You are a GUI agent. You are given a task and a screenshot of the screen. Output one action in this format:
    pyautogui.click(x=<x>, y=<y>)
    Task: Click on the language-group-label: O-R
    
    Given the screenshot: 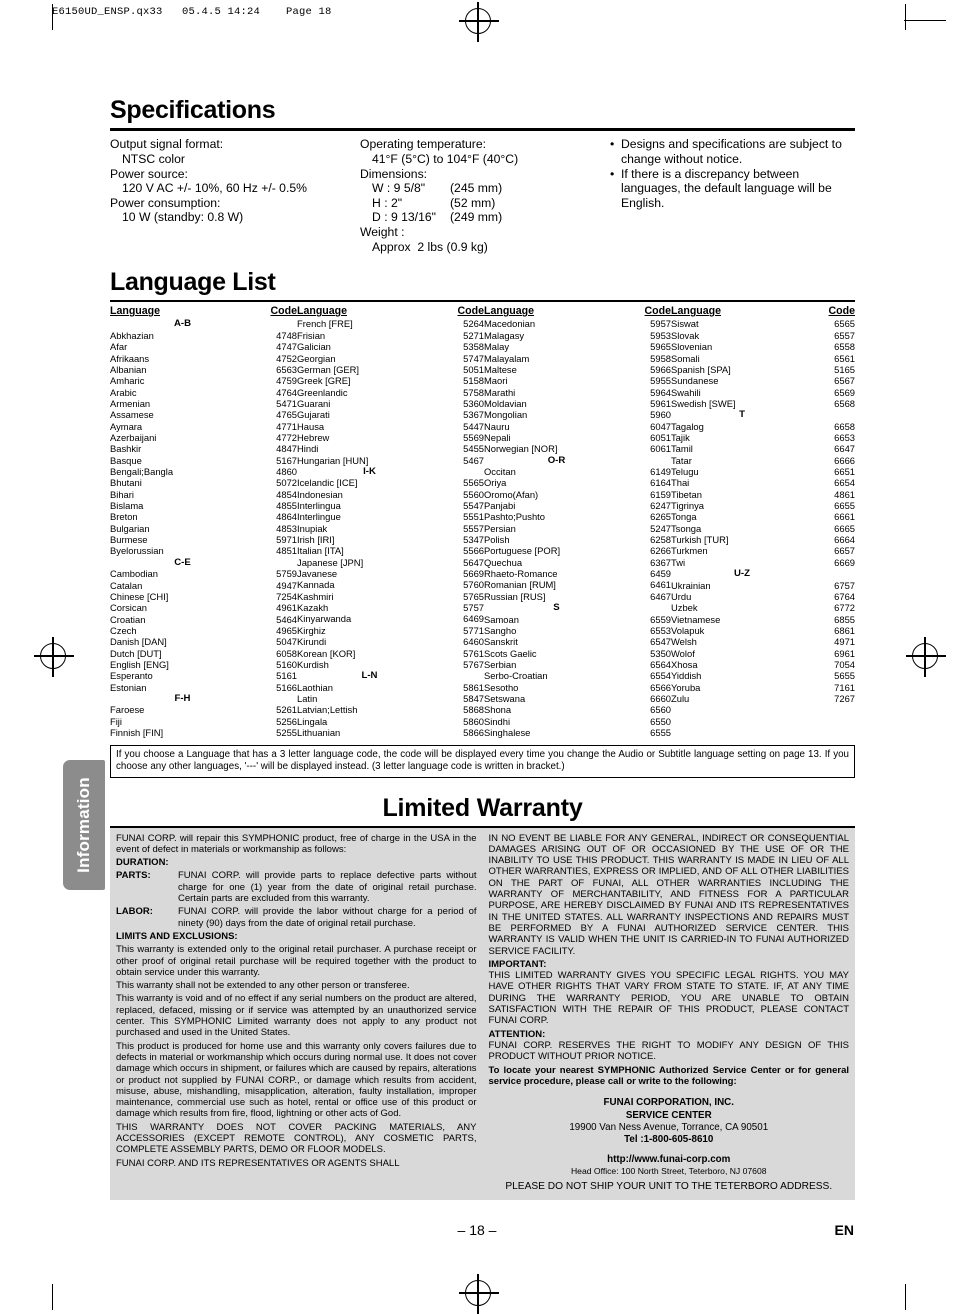 What is the action you would take?
    pyautogui.click(x=556, y=460)
    